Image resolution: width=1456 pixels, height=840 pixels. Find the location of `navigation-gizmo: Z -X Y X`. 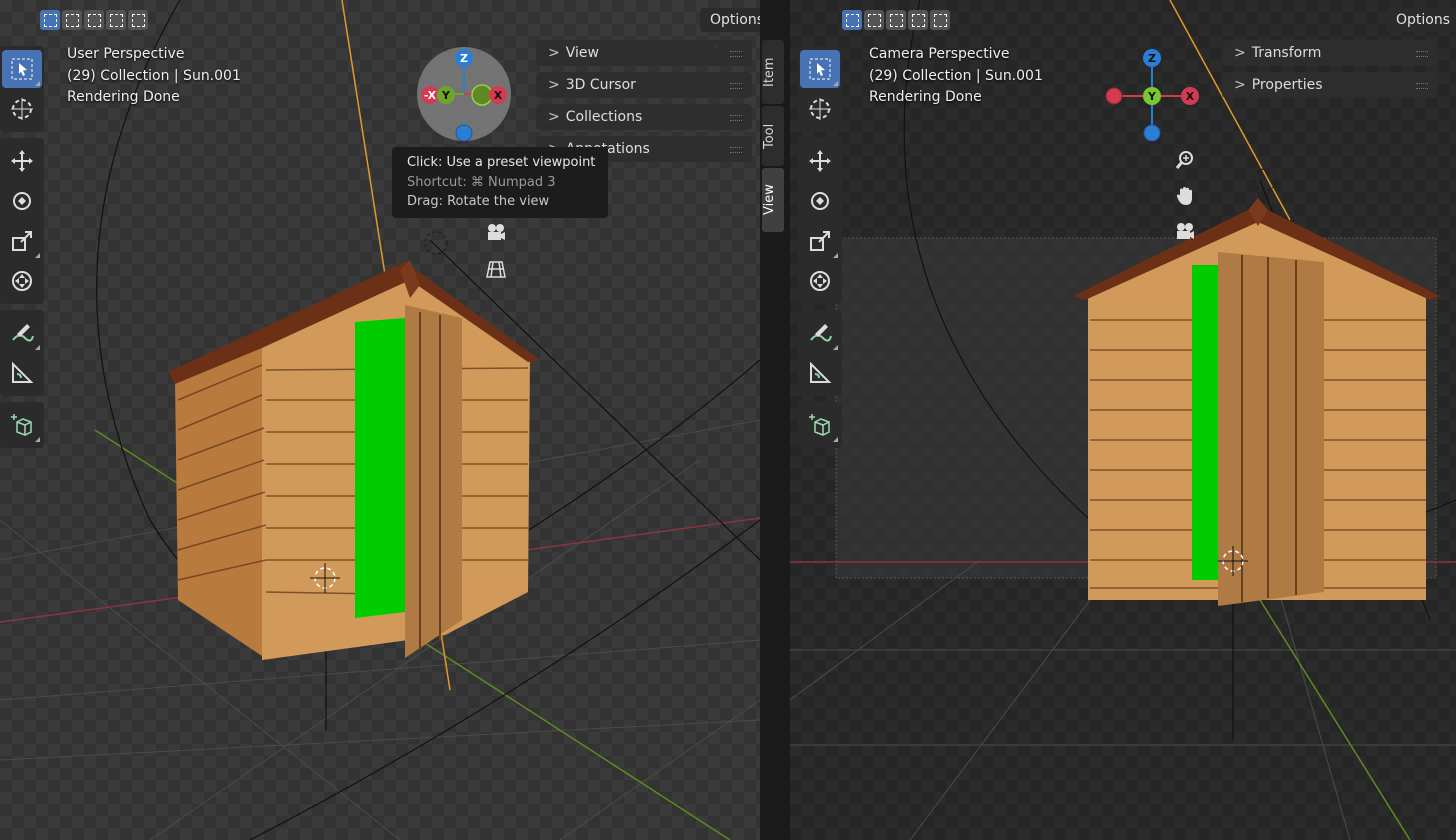

navigation-gizmo: Z -X Y X is located at coordinates (464, 94).